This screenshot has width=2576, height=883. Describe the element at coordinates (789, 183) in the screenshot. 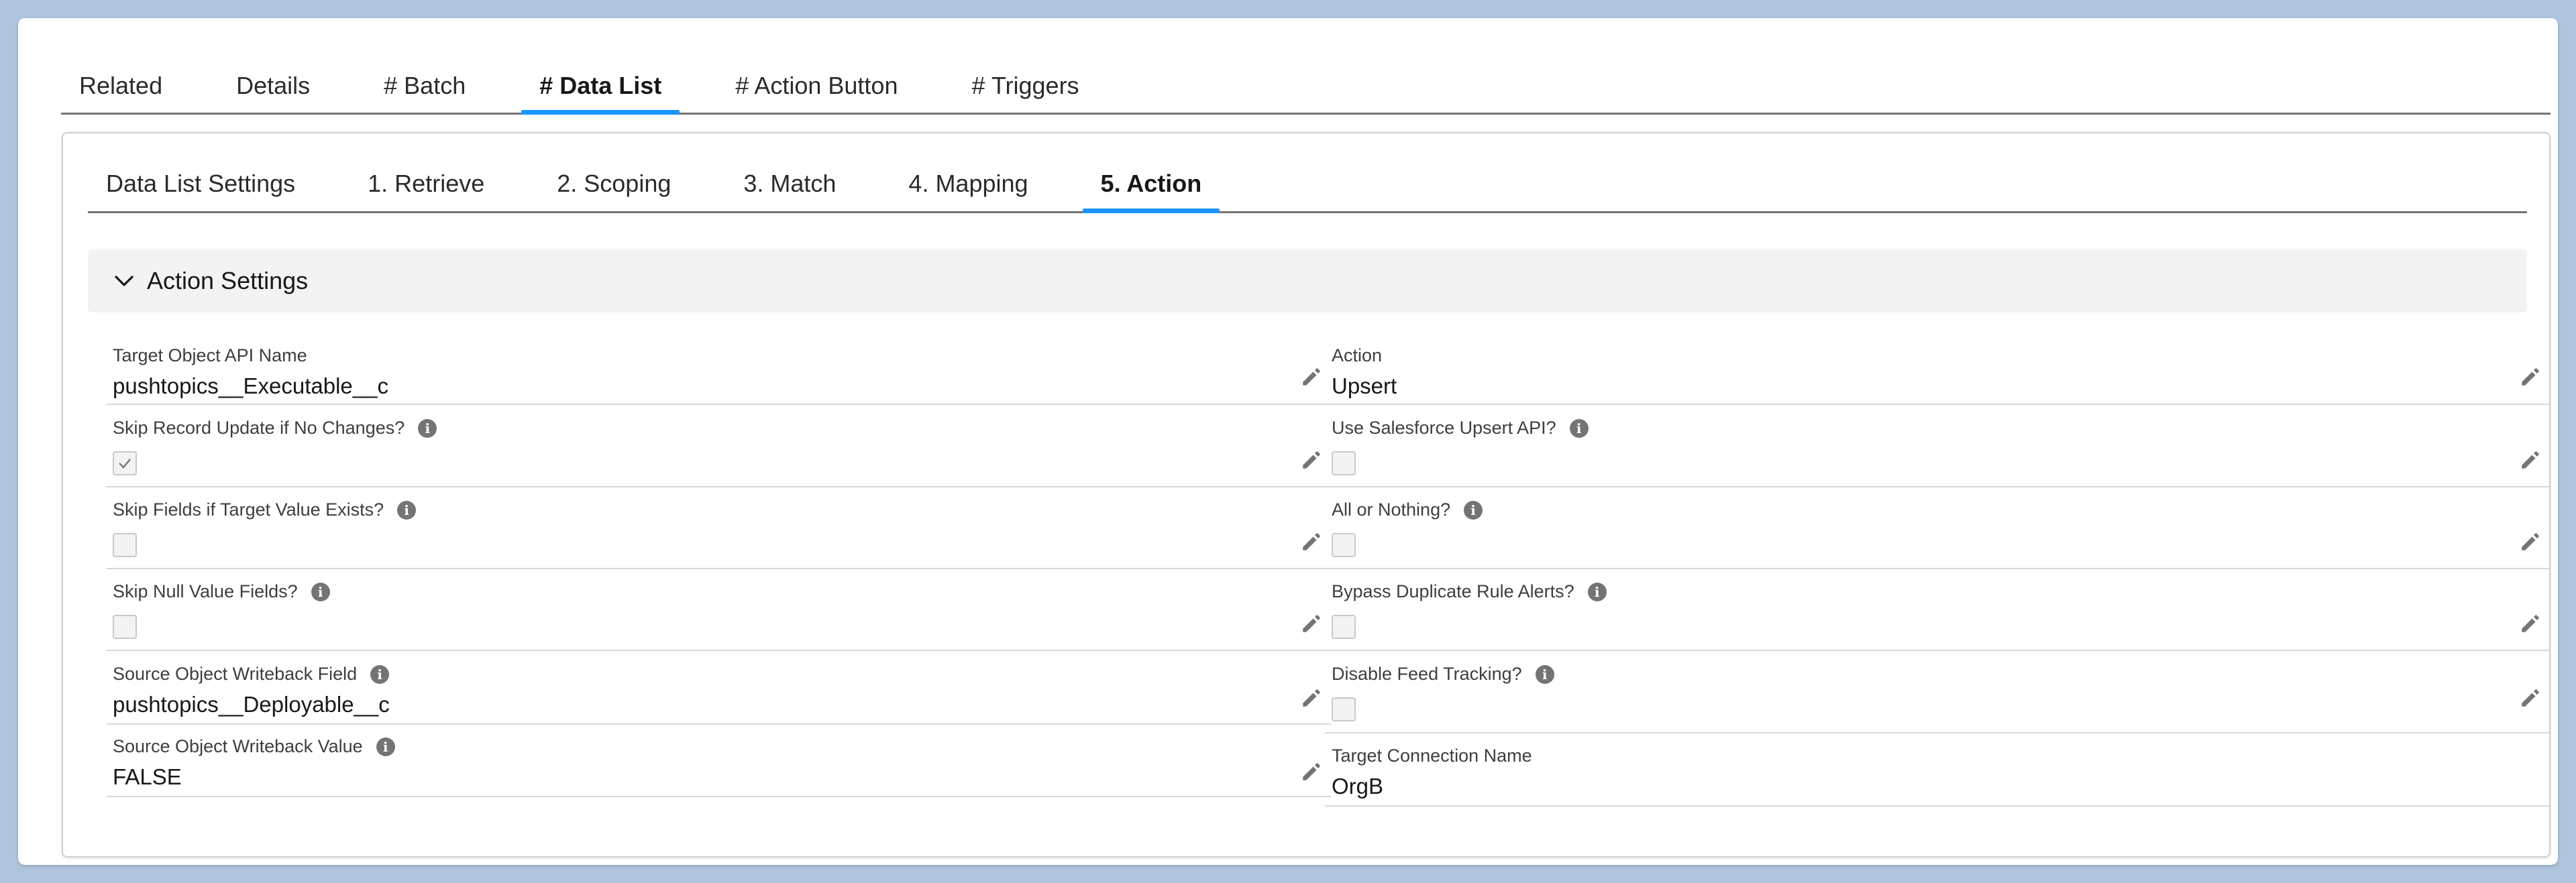

I see `tab-match: 3. Match` at that location.